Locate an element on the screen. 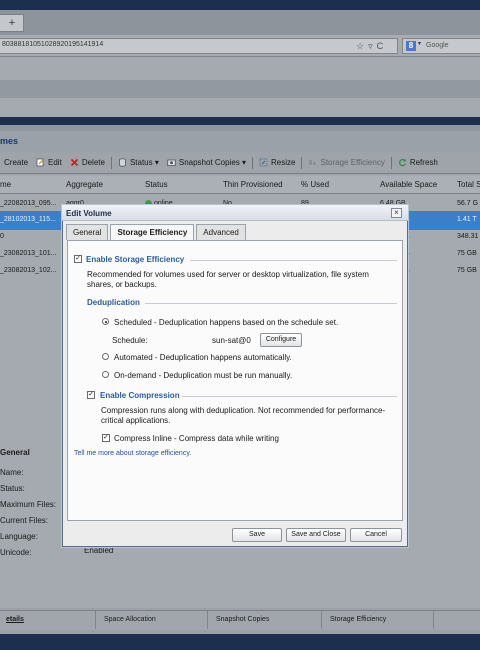 The image size is (480, 650). dialog-title-bar is located at coordinates (235, 213).